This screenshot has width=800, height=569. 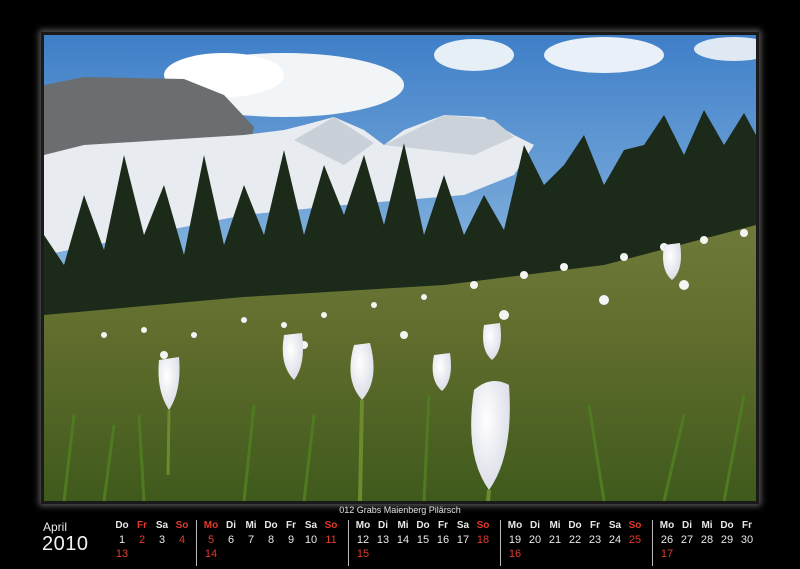 I want to click on date-cell: 17, so click(x=463, y=540).